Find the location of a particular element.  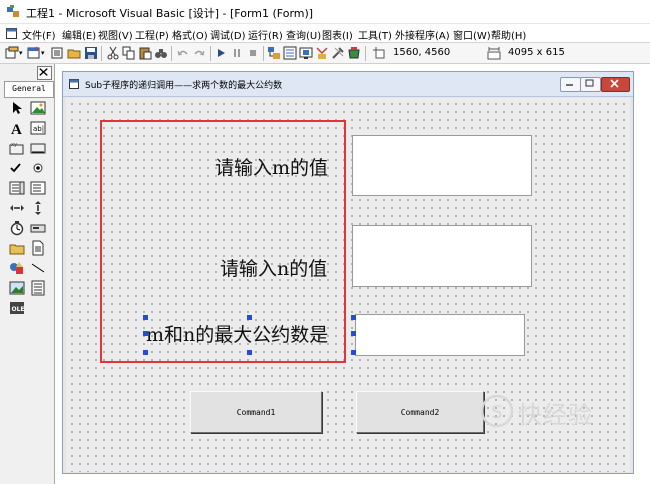

object-browser-icon is located at coordinates (322, 53).